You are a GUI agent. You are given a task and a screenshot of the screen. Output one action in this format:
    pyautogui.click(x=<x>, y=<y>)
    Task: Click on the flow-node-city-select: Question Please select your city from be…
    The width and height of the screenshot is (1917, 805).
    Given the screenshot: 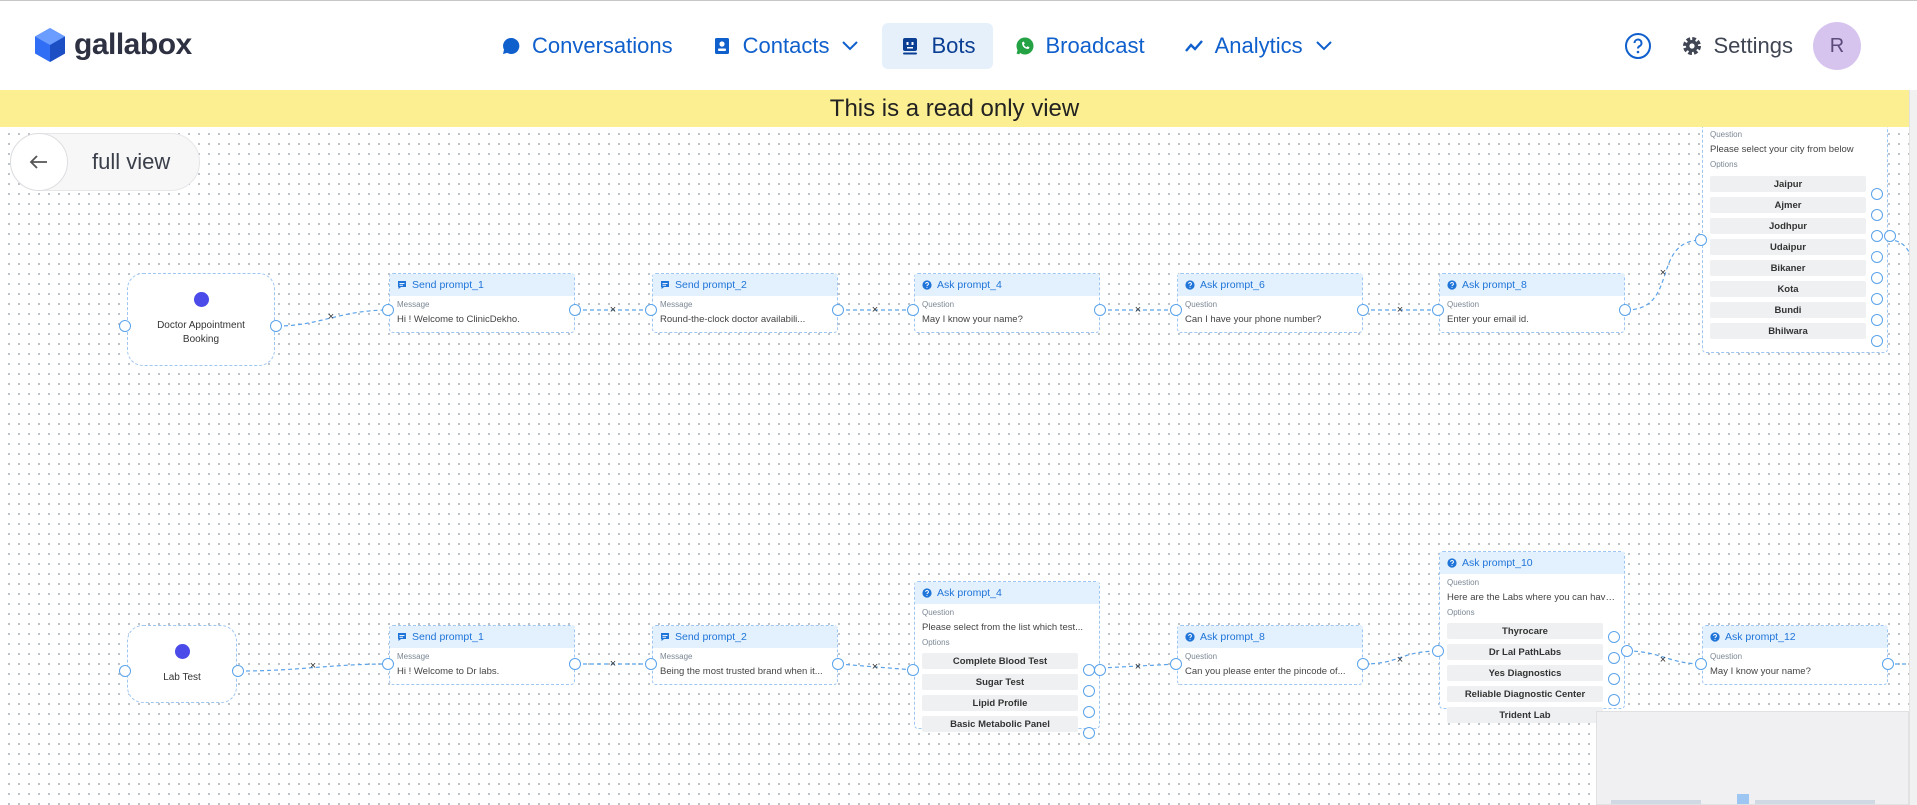 What is the action you would take?
    pyautogui.click(x=1795, y=240)
    